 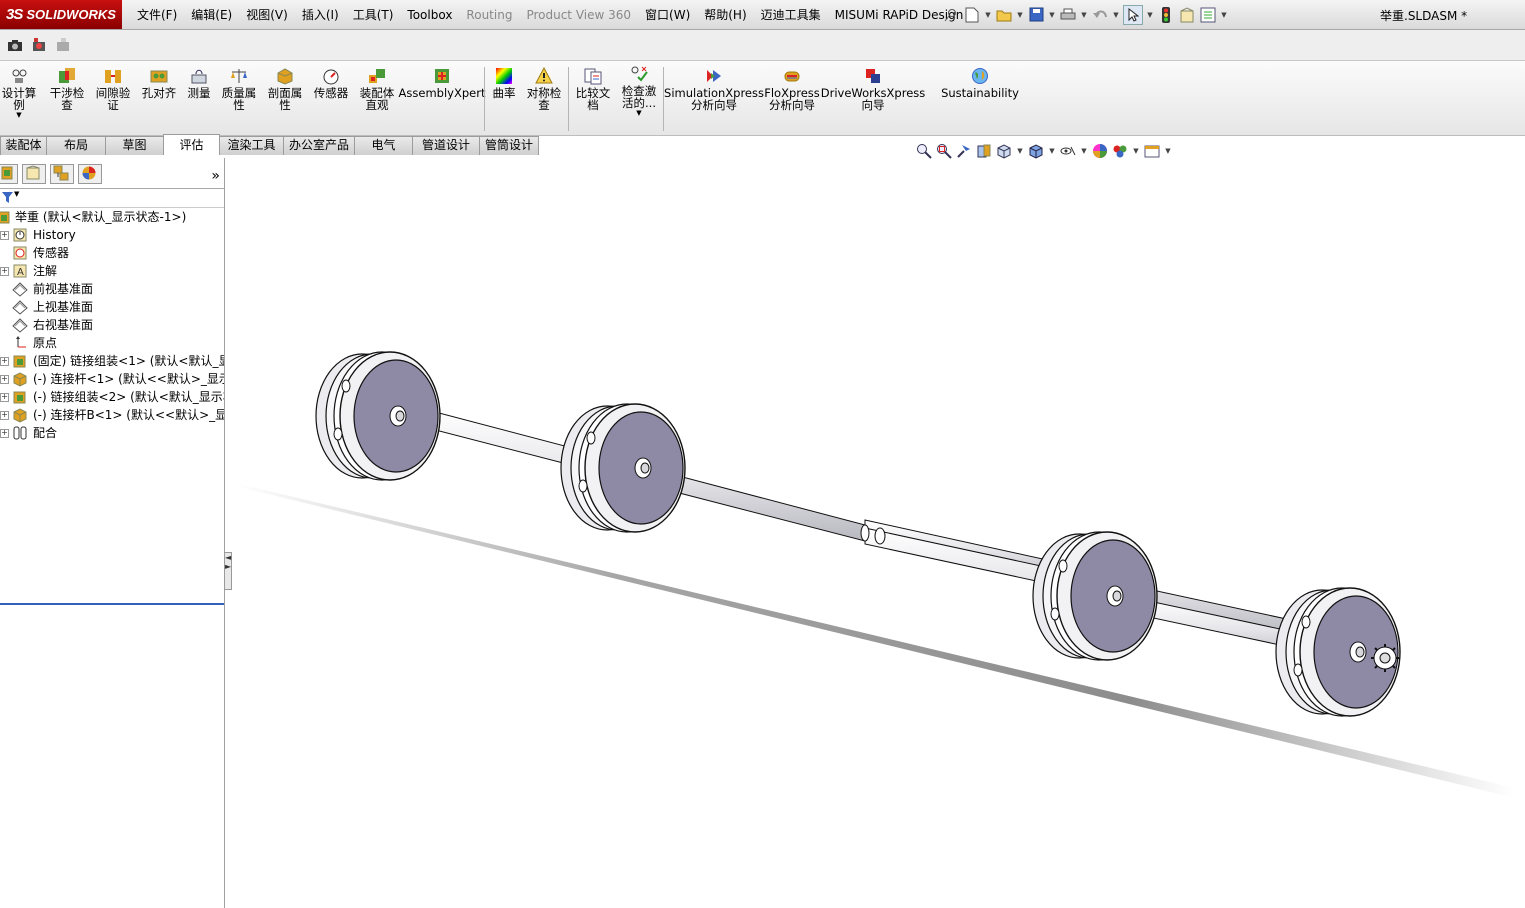 What do you see at coordinates (1168, 151) in the screenshot?
I see `view-settings-dropdown-icon: ▼` at bounding box center [1168, 151].